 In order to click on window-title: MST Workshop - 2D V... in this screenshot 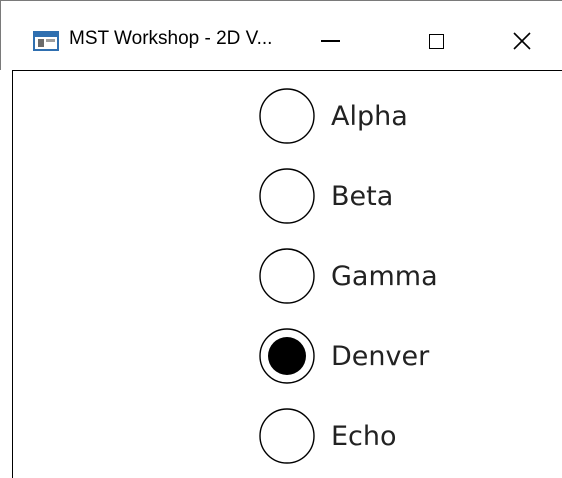, I will do `click(171, 38)`.